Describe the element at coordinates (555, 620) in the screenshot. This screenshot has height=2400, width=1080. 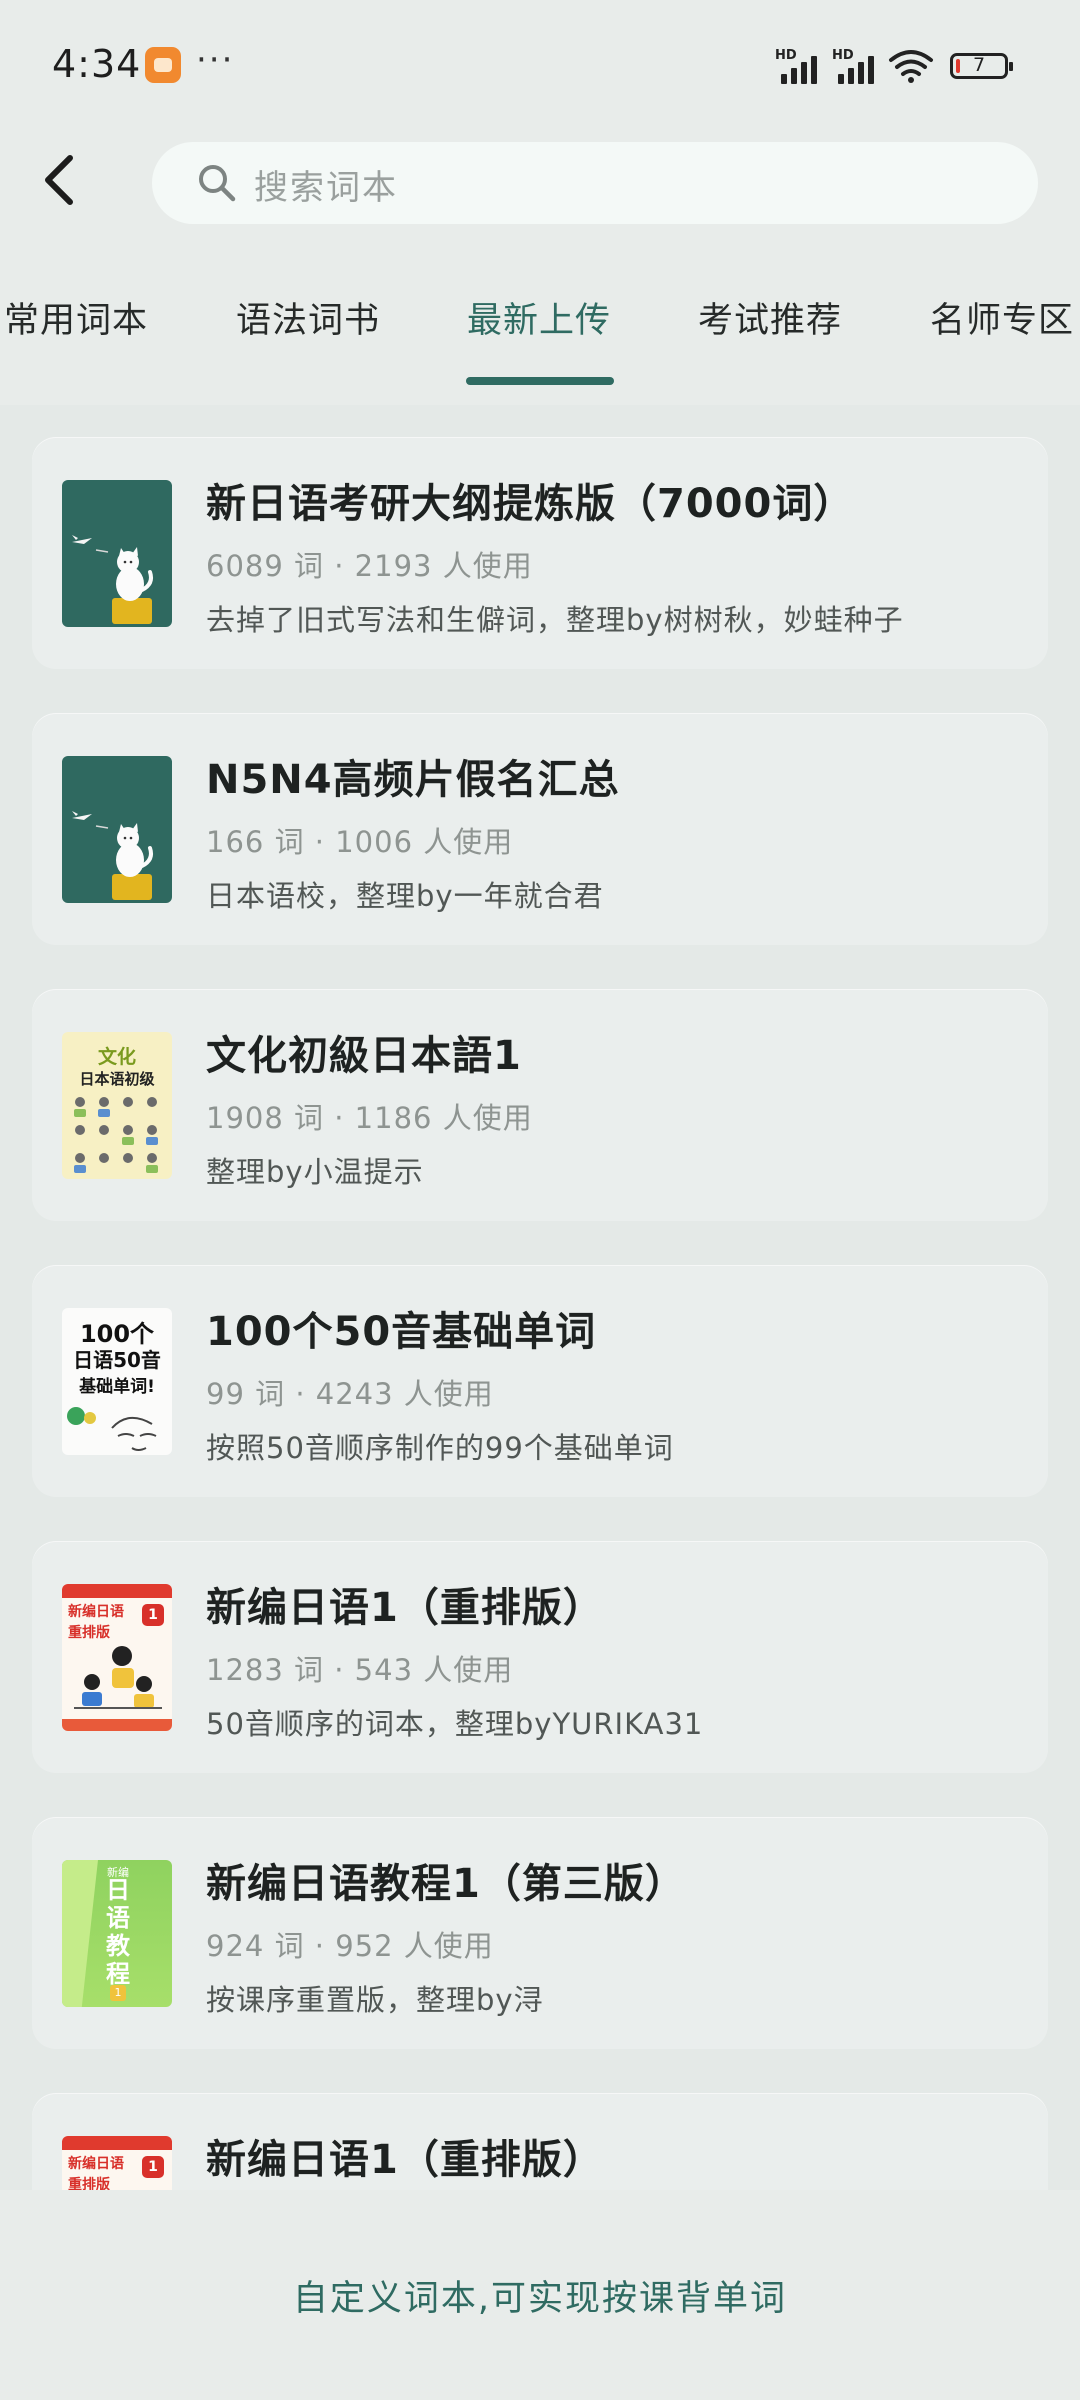
I see `book-description: 去掉了旧式写法和生僻词，整理by树树秋，妙蛙种子` at that location.